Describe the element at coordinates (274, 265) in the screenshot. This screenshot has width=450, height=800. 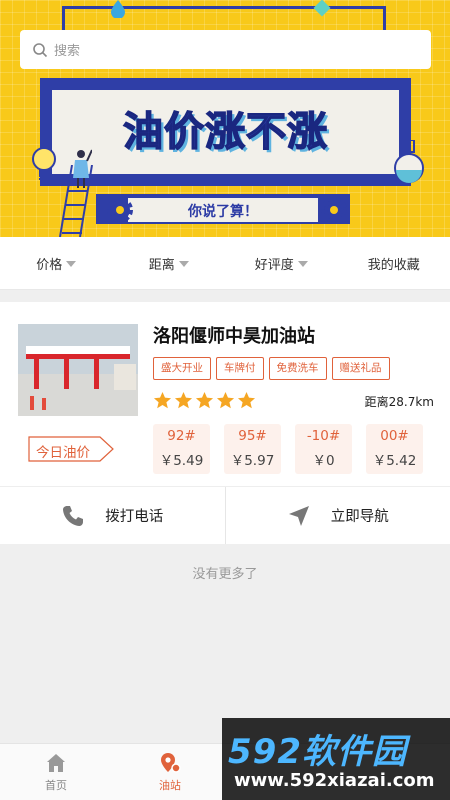
I see `filter-rating-label: 好评度` at that location.